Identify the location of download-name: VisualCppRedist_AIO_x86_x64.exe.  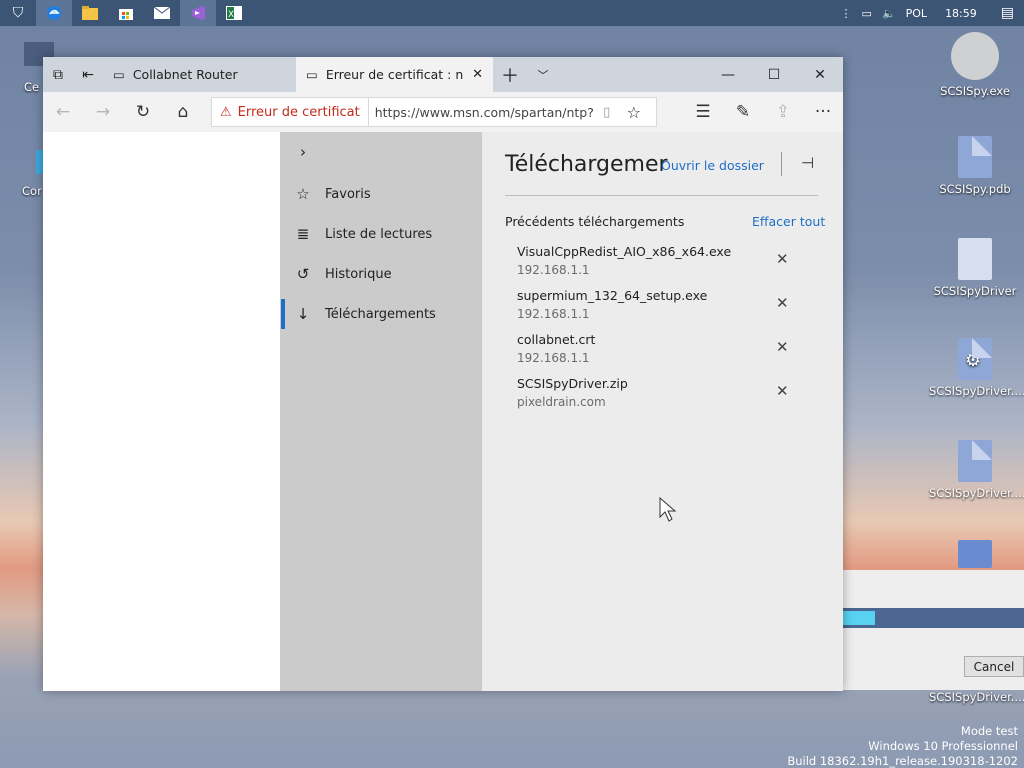
(624, 251).